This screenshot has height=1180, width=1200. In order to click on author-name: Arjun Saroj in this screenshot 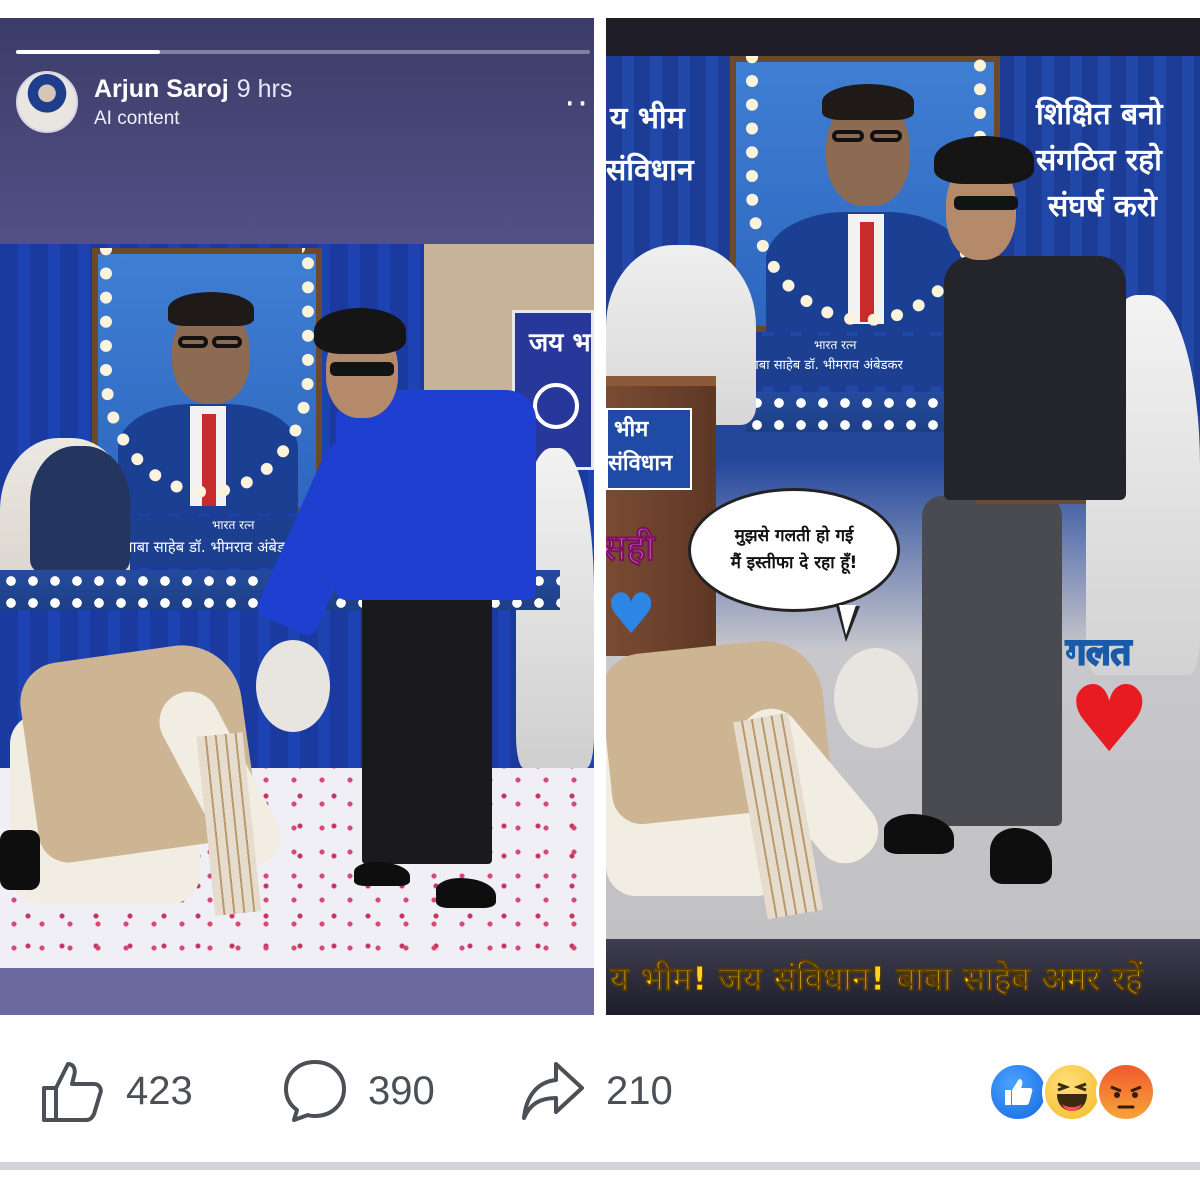, I will do `click(161, 89)`.